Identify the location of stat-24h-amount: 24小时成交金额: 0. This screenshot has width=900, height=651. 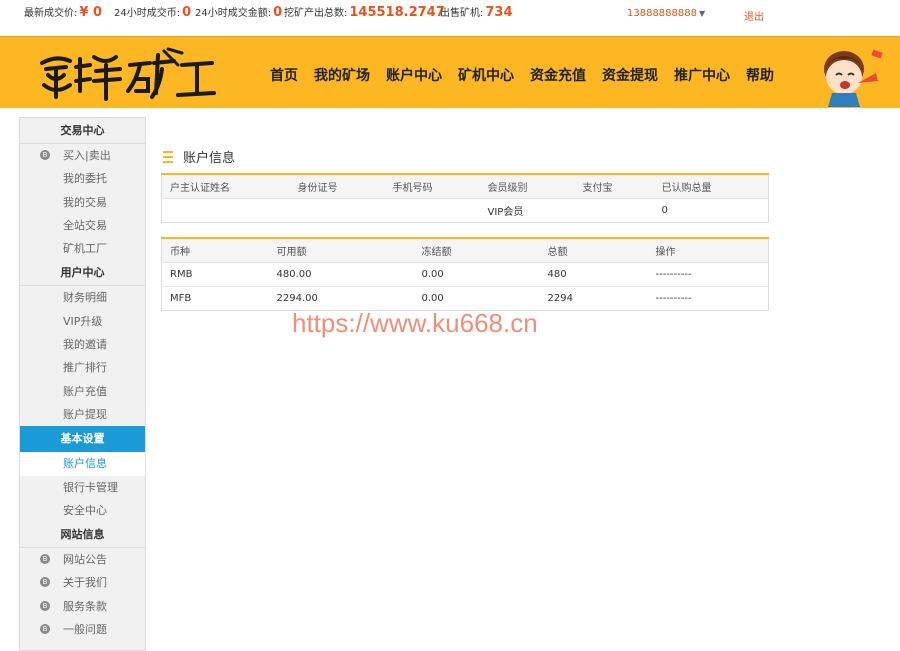
(238, 12).